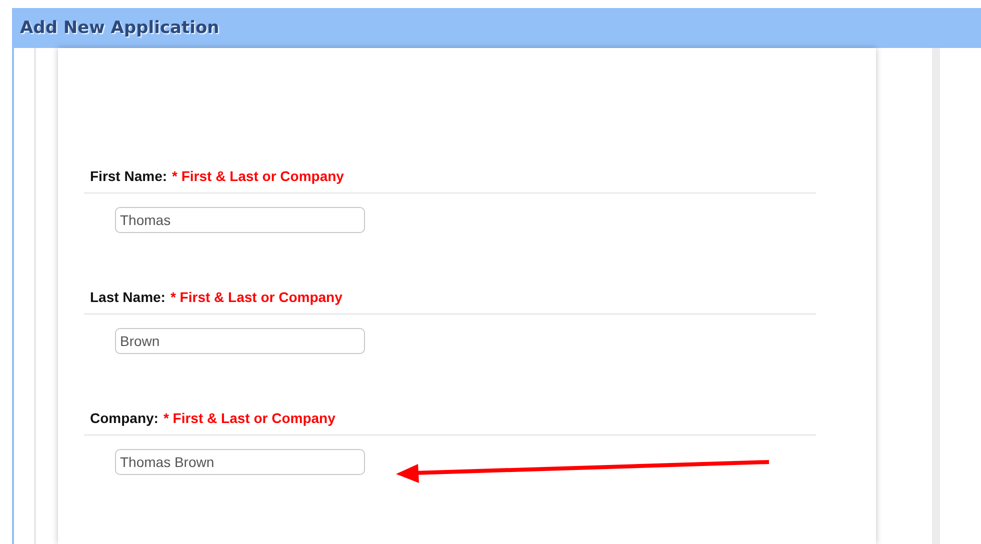  Describe the element at coordinates (240, 341) in the screenshot. I see `input-field: Brown` at that location.